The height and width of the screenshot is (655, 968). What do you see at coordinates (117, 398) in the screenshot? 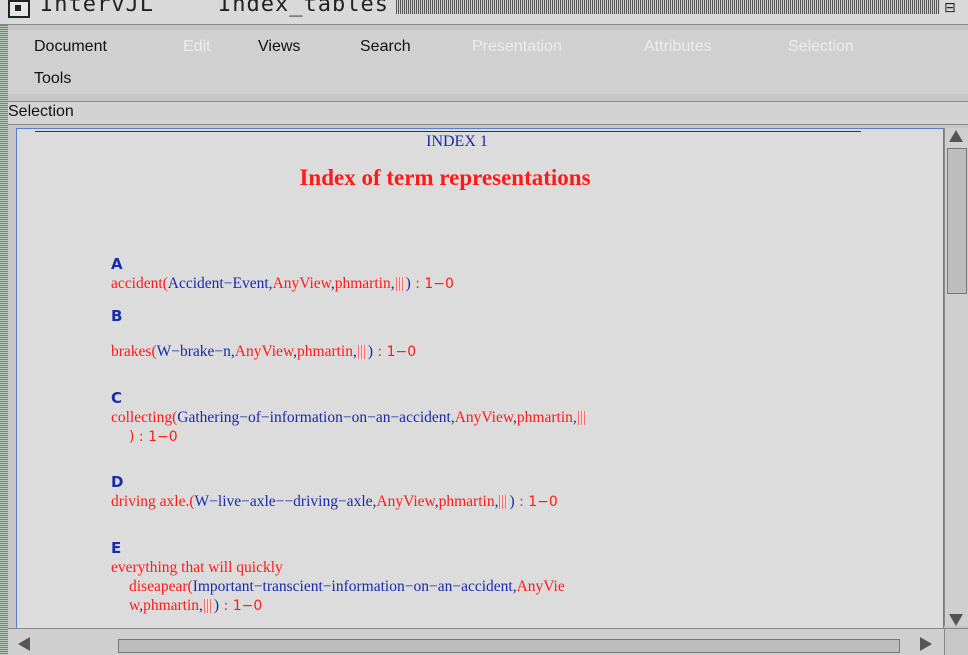
I see `section-letter-c: C` at bounding box center [117, 398].